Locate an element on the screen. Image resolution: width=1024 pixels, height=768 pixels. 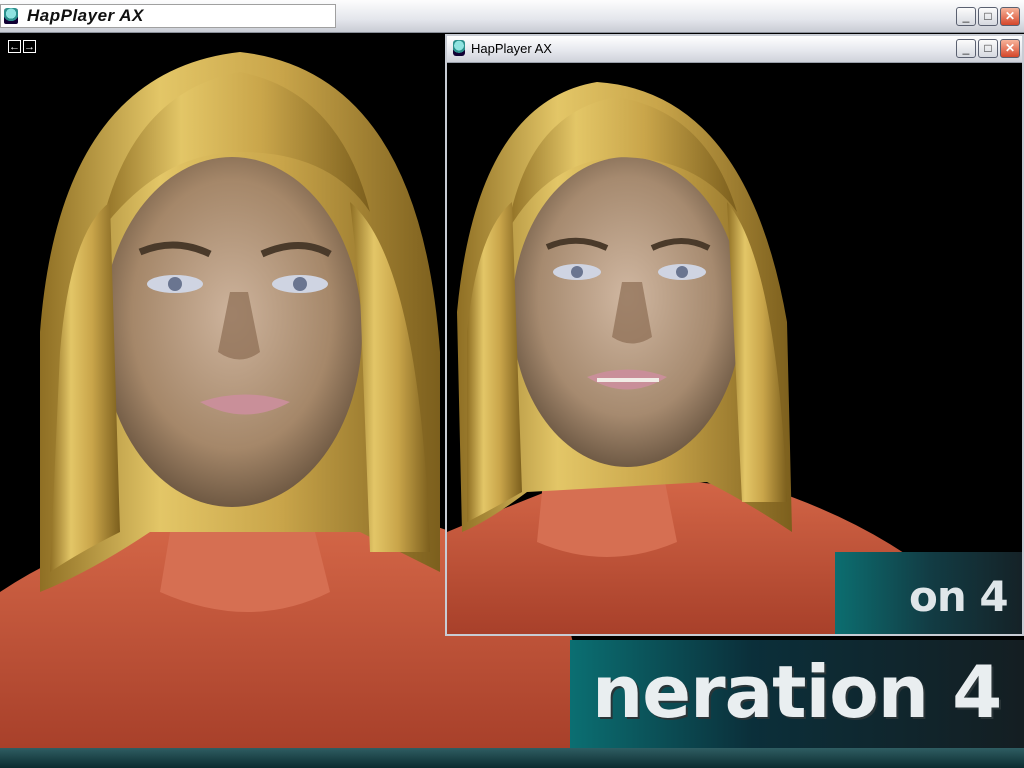
popup-maximize-button: □ is located at coordinates (988, 48).